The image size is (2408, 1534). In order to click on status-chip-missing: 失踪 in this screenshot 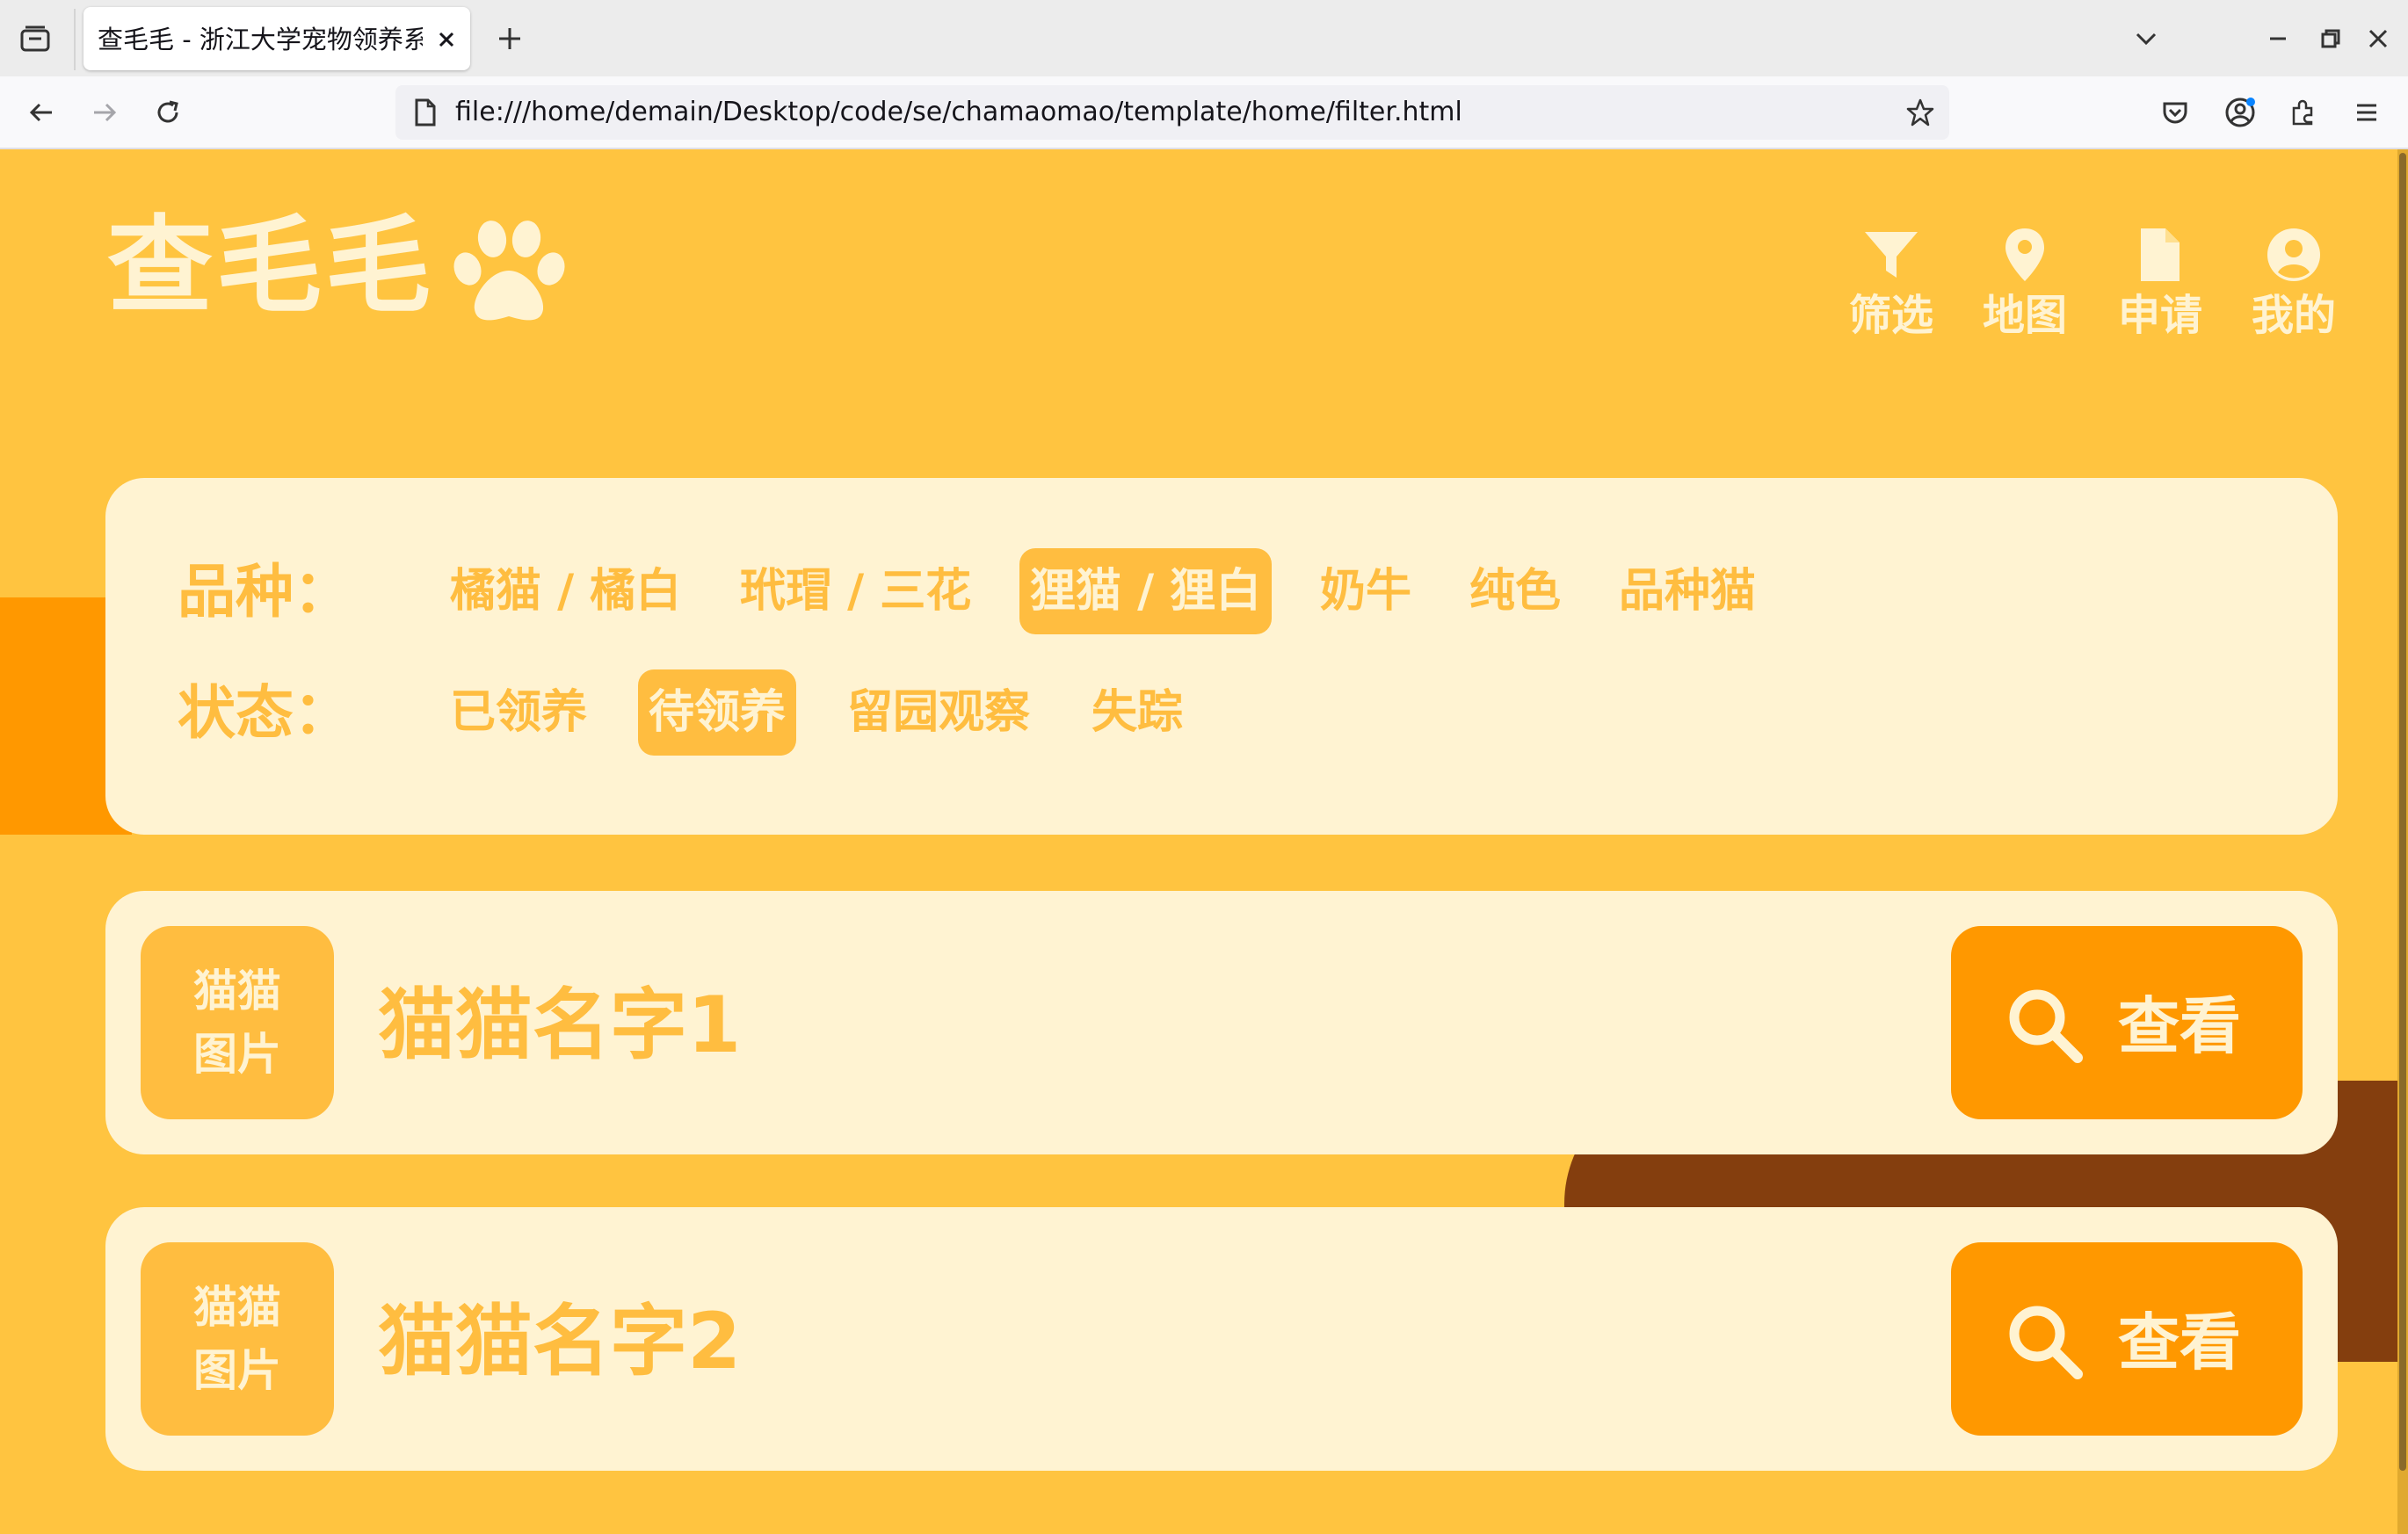, I will do `click(1137, 712)`.